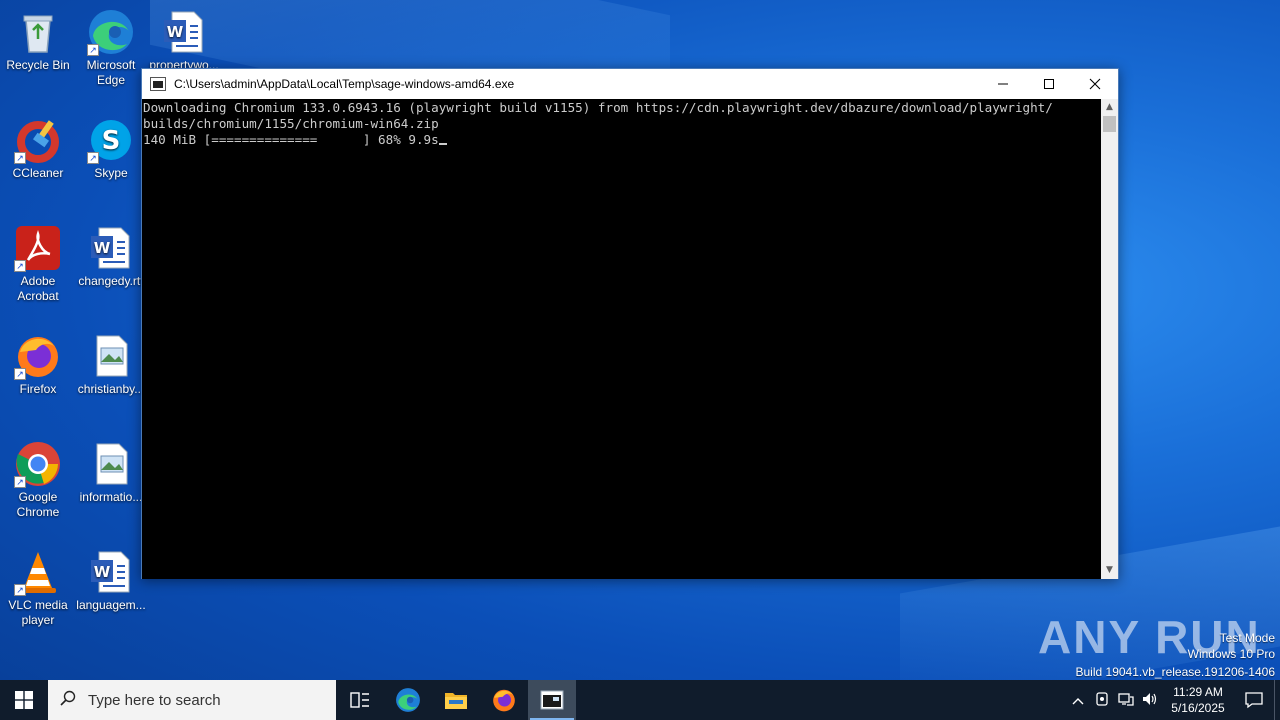 The height and width of the screenshot is (720, 1280). I want to click on notification-icon, so click(1254, 700).